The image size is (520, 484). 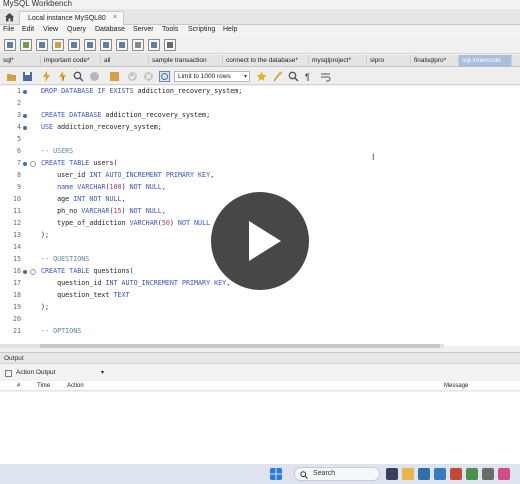 What do you see at coordinates (18, 163) in the screenshot?
I see `line-number: 7` at bounding box center [18, 163].